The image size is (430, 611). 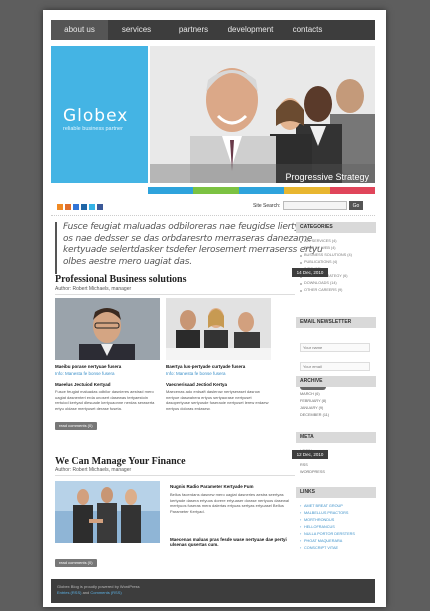 I want to click on twitter-icon, so click(x=92, y=207).